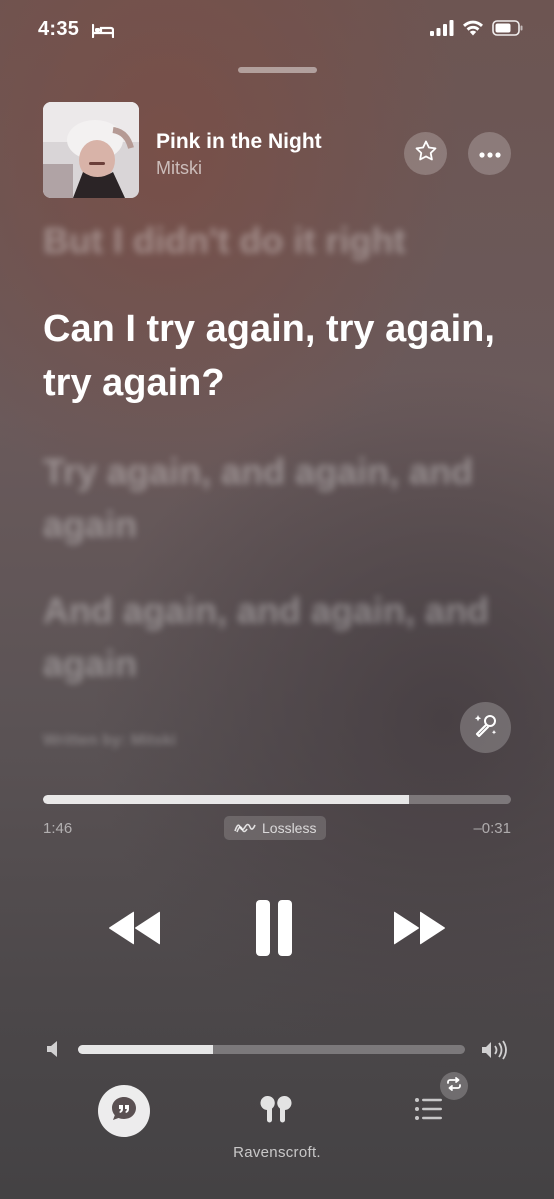 This screenshot has width=554, height=1199. Describe the element at coordinates (508, 30) in the screenshot. I see `battery-icon` at that location.